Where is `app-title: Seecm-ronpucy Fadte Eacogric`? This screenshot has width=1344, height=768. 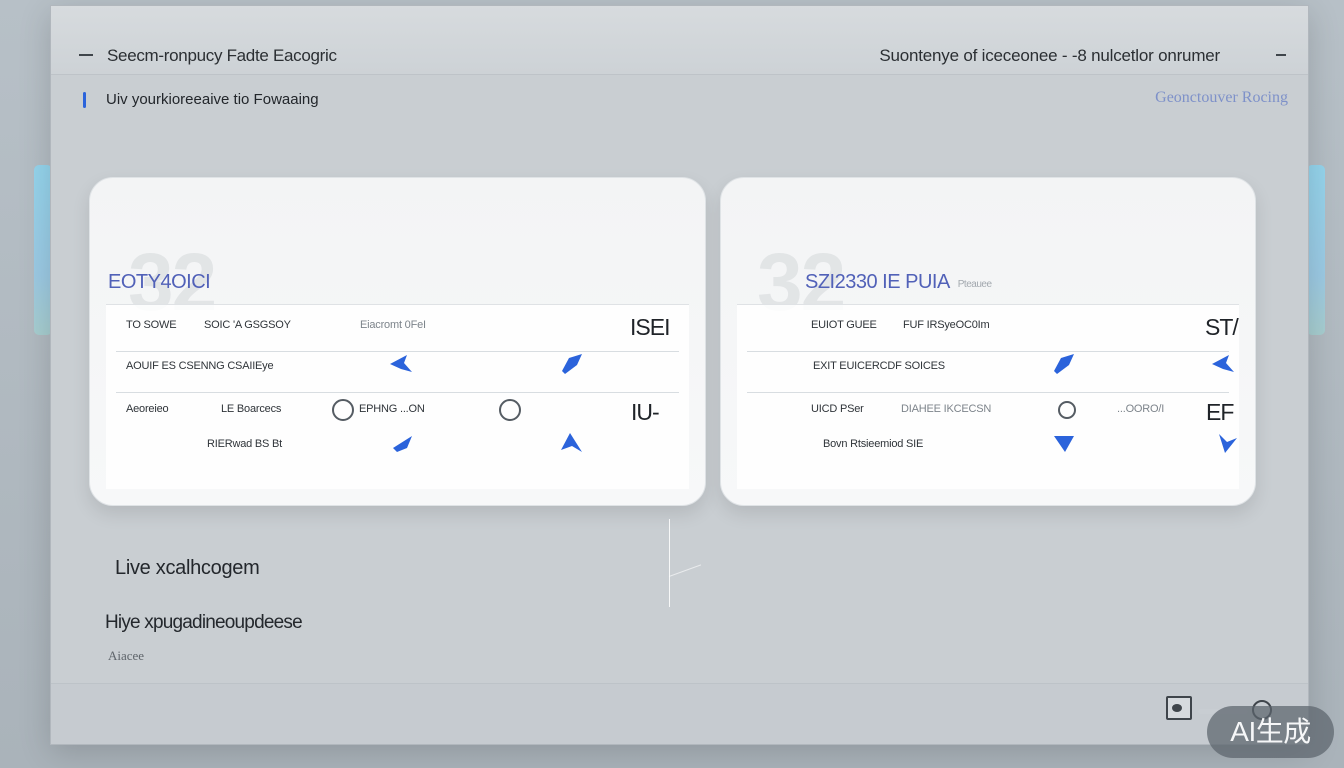 app-title: Seecm-ronpucy Fadte Eacogric is located at coordinates (222, 55).